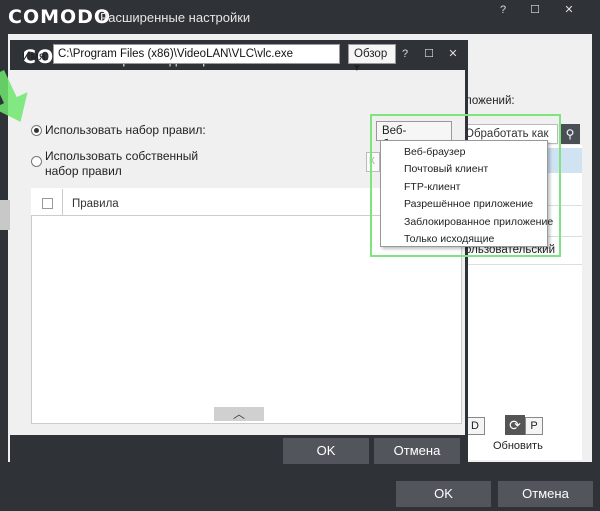 The image size is (600, 511). I want to click on outer-cancel-button: Отмена, so click(545, 494).